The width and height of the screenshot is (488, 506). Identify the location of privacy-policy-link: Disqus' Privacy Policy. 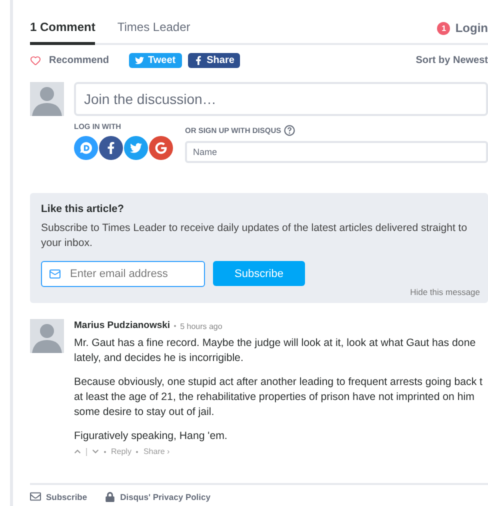
(157, 496).